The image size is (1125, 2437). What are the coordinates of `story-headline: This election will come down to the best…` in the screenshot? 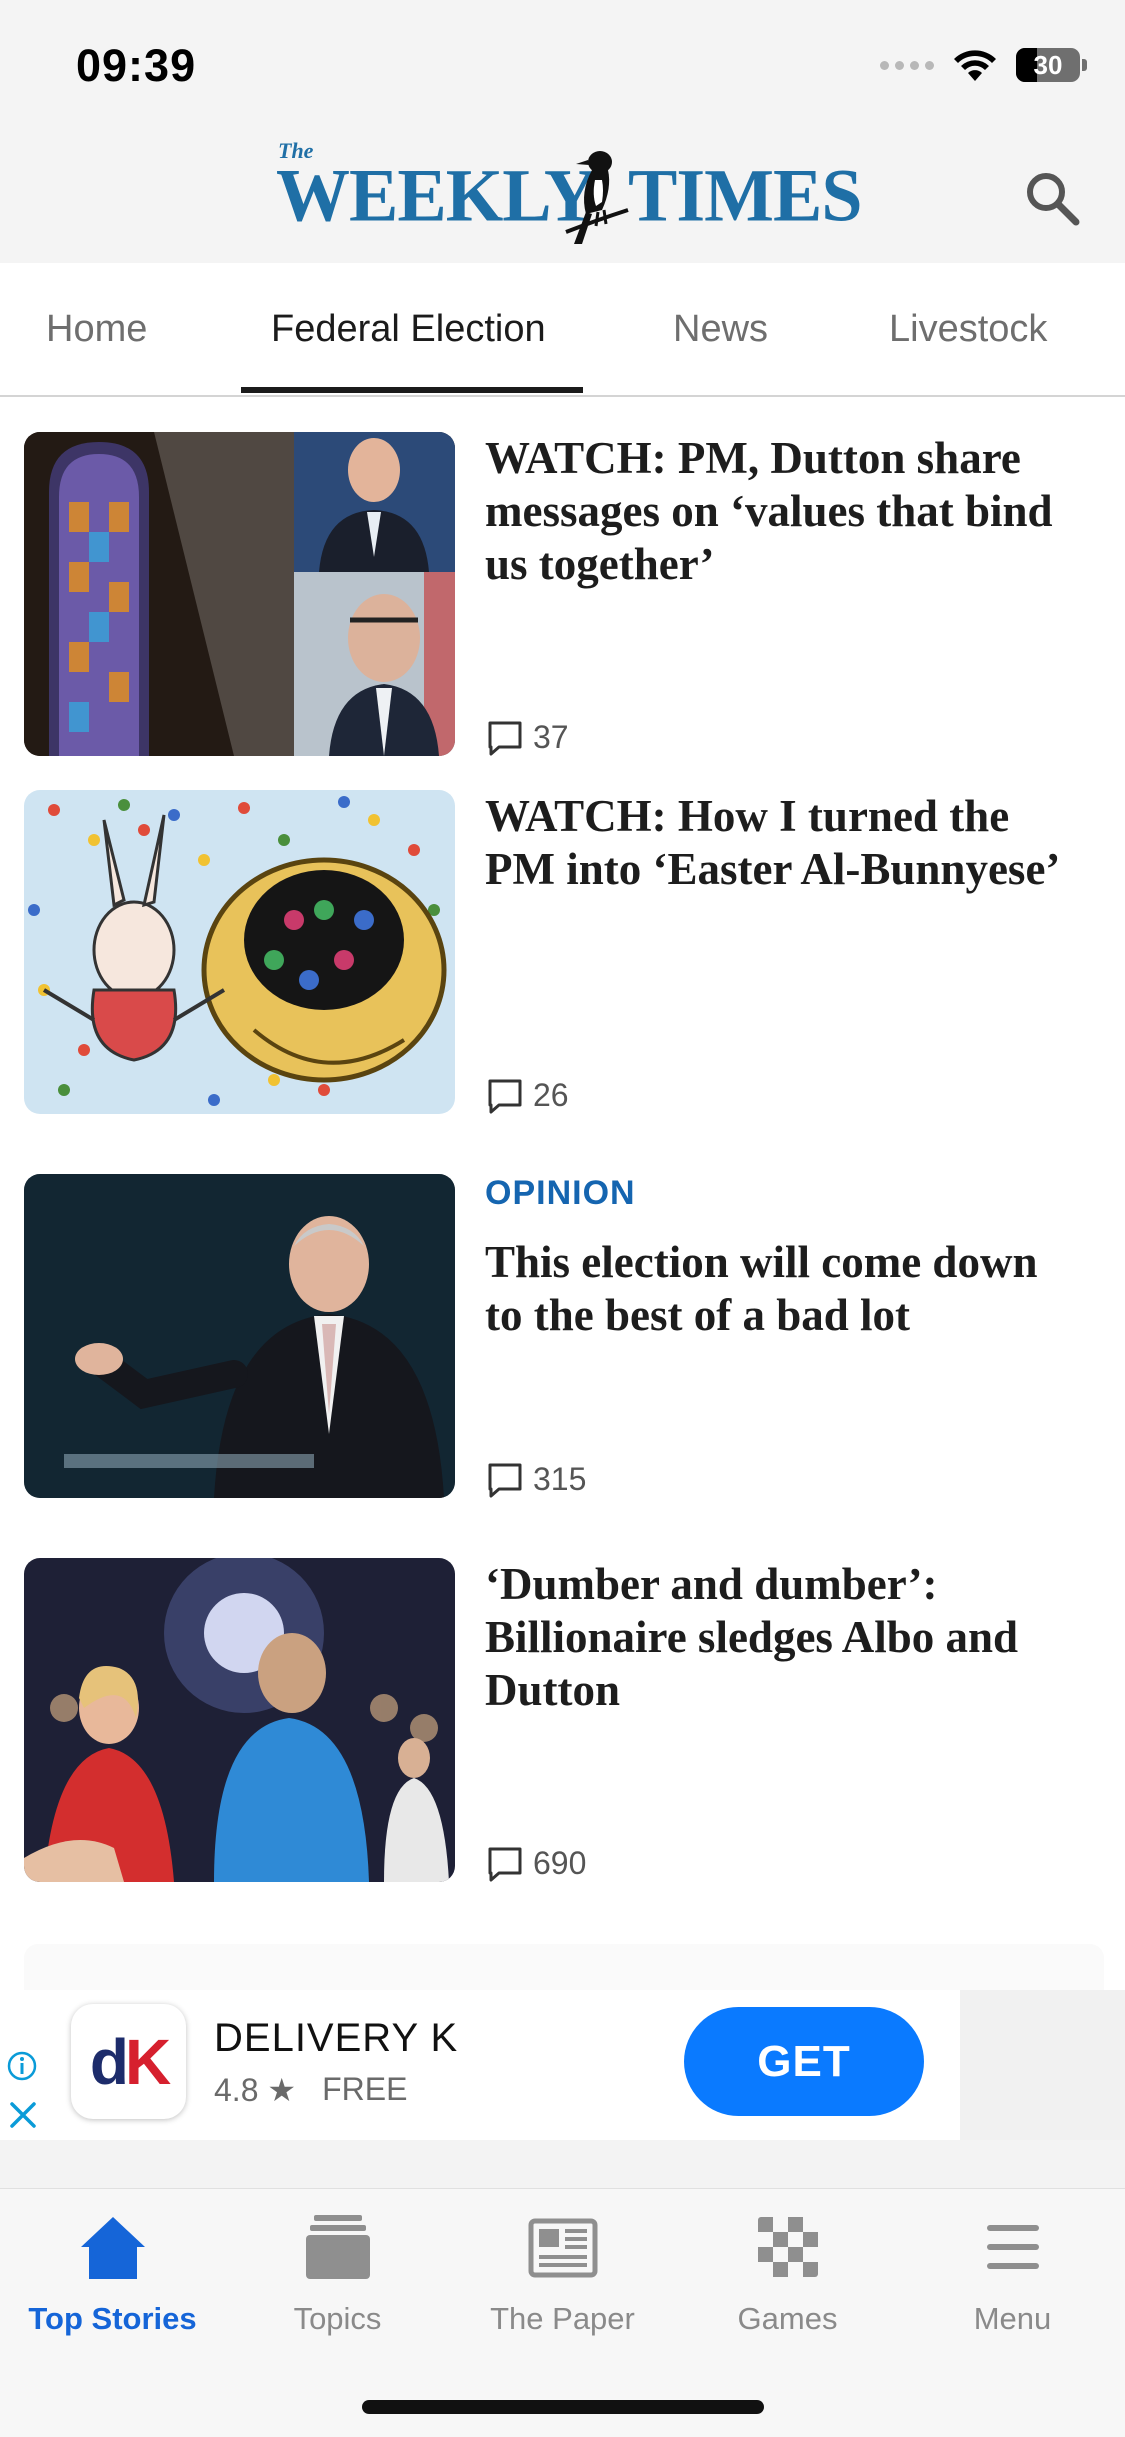 It's located at (785, 1289).